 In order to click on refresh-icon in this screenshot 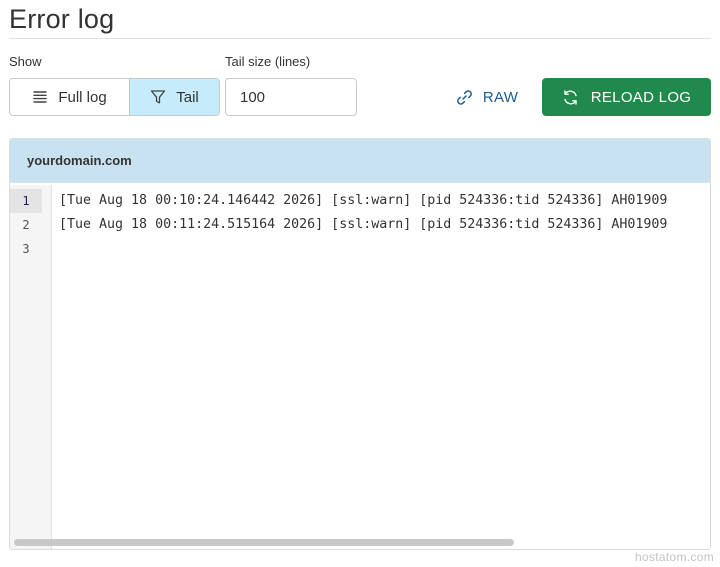, I will do `click(570, 97)`.